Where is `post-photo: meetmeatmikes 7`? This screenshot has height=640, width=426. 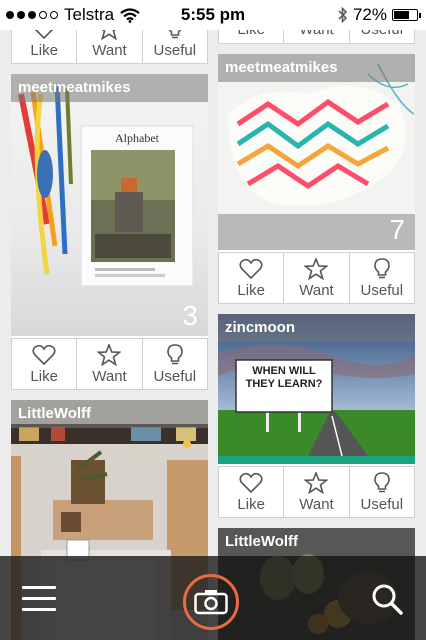
post-photo: meetmeatmikes 7 is located at coordinates (316, 152).